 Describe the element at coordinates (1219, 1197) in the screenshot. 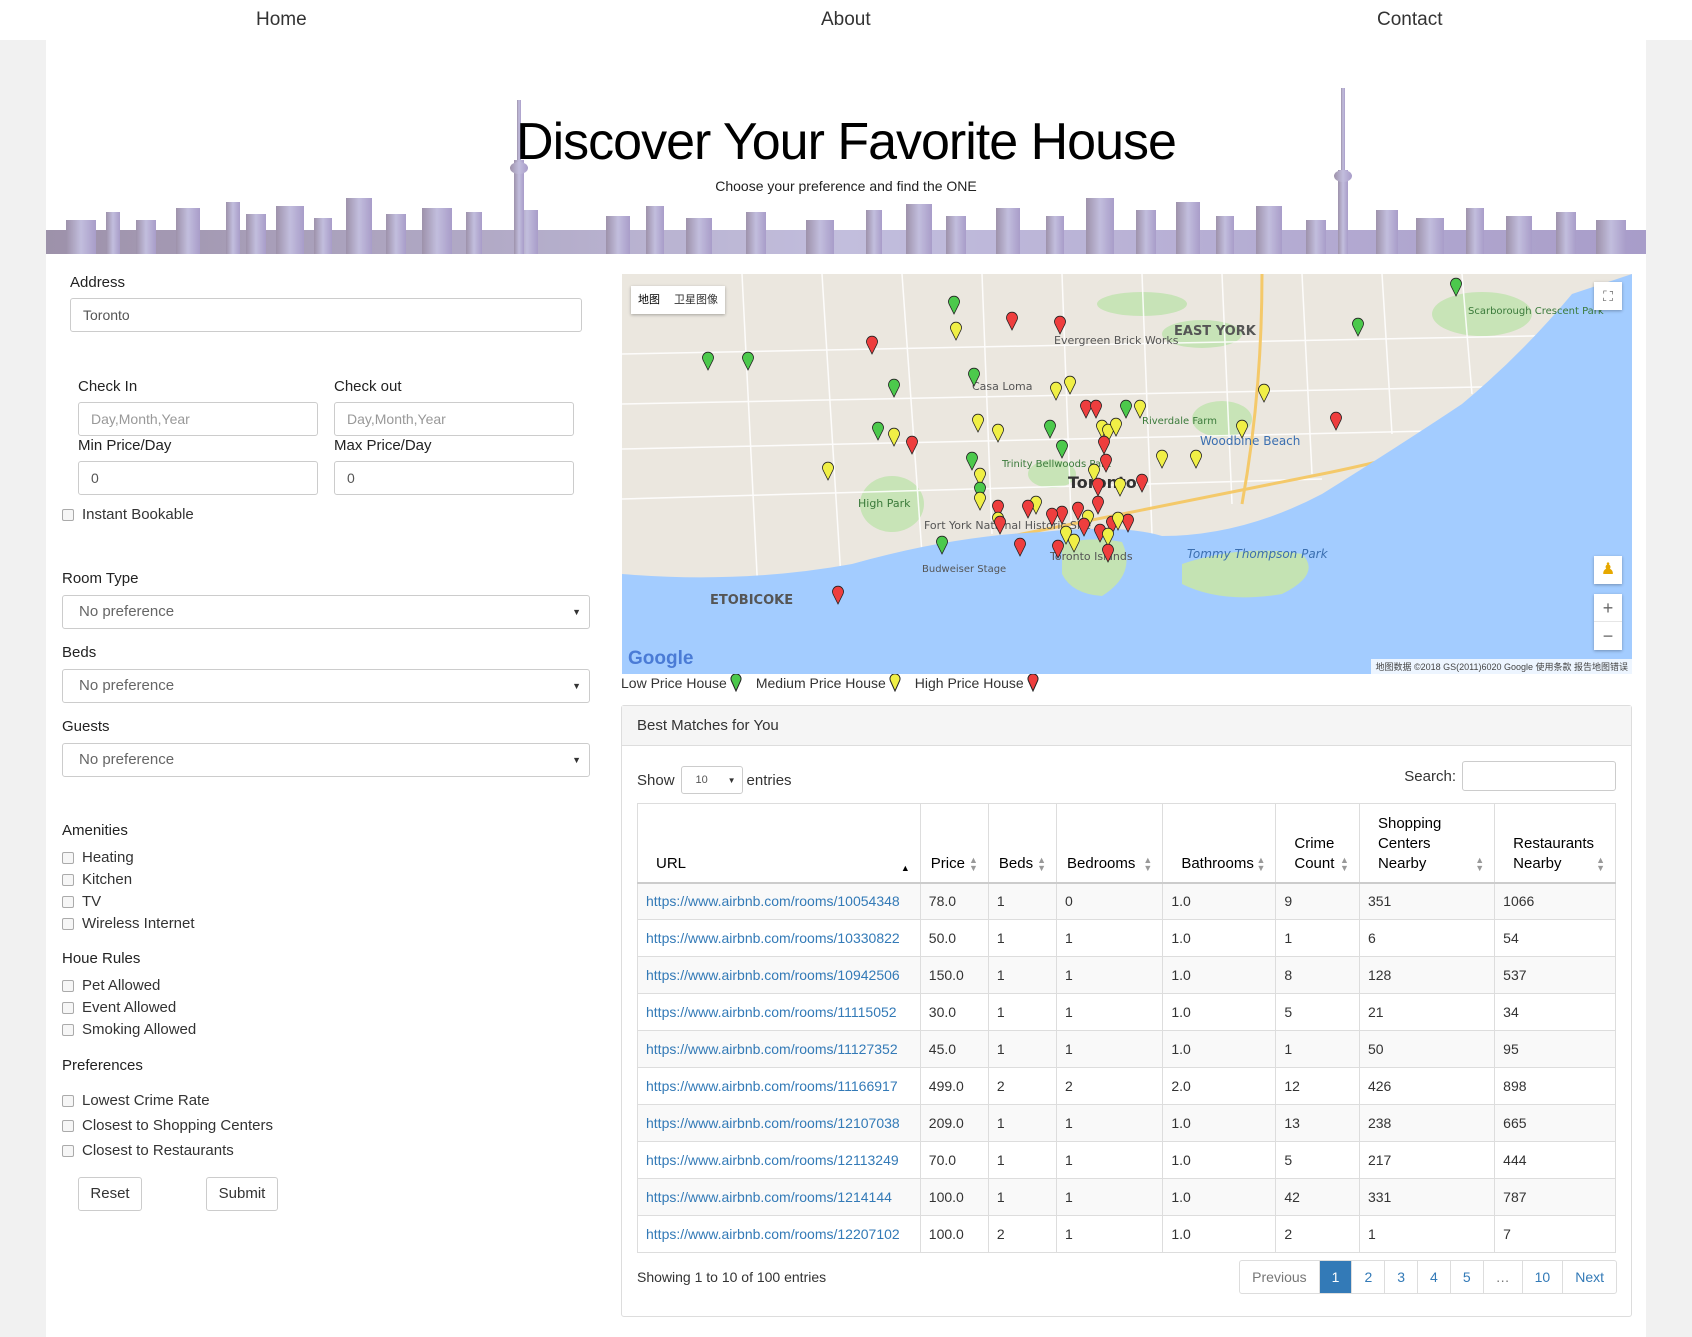

I see `table-cell: 1.0` at that location.